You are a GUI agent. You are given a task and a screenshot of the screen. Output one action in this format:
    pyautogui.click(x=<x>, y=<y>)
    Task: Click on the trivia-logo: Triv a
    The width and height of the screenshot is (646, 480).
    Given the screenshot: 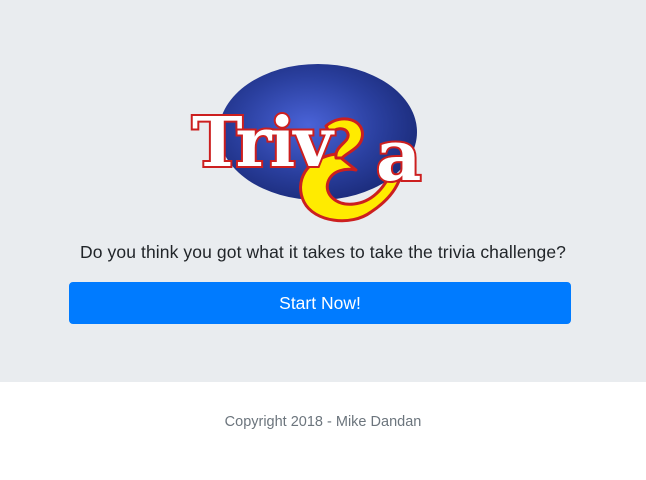 What is the action you would take?
    pyautogui.click(x=319, y=148)
    